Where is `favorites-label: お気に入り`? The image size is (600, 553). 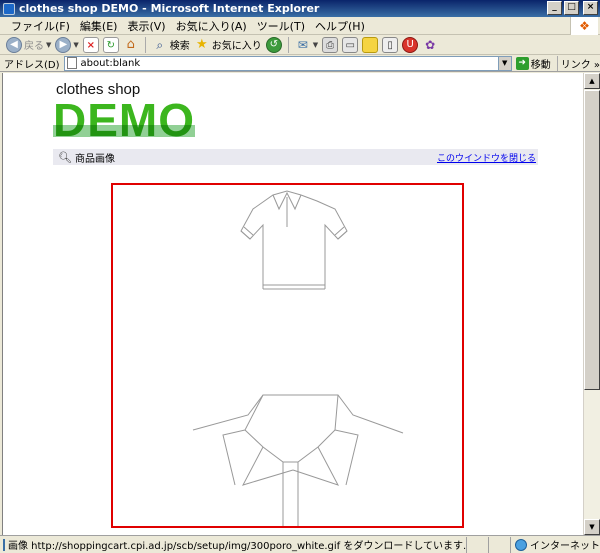
favorites-label: お気に入り is located at coordinates (236, 46).